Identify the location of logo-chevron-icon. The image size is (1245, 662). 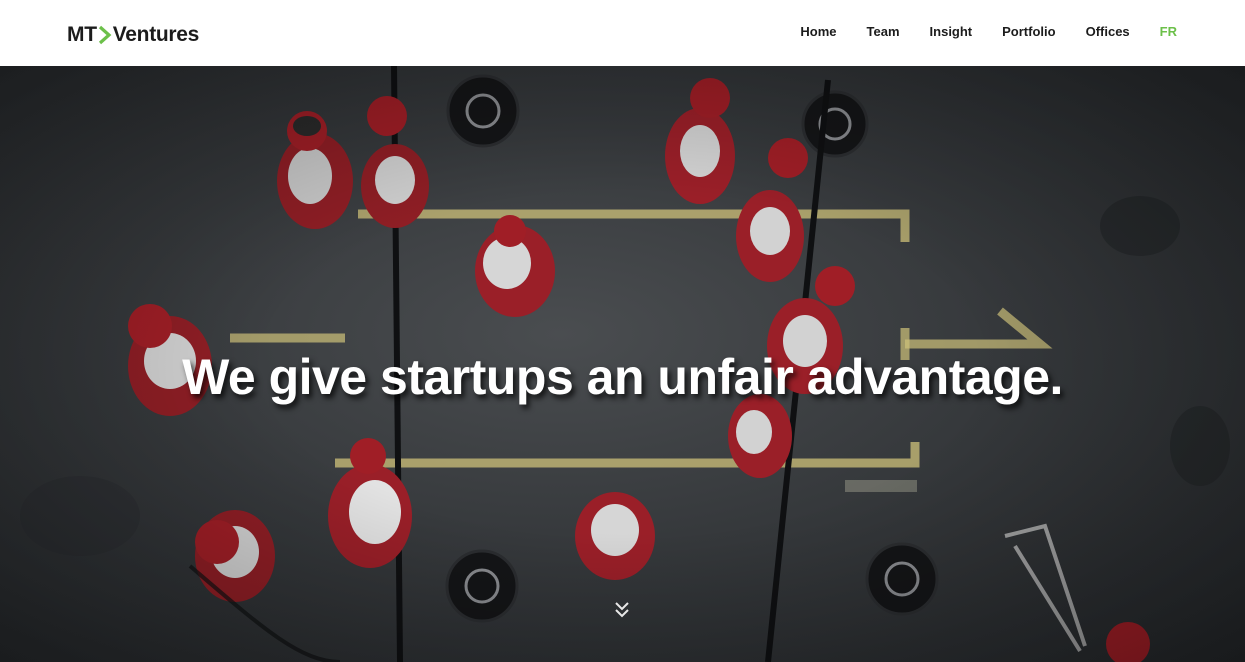
(105, 35).